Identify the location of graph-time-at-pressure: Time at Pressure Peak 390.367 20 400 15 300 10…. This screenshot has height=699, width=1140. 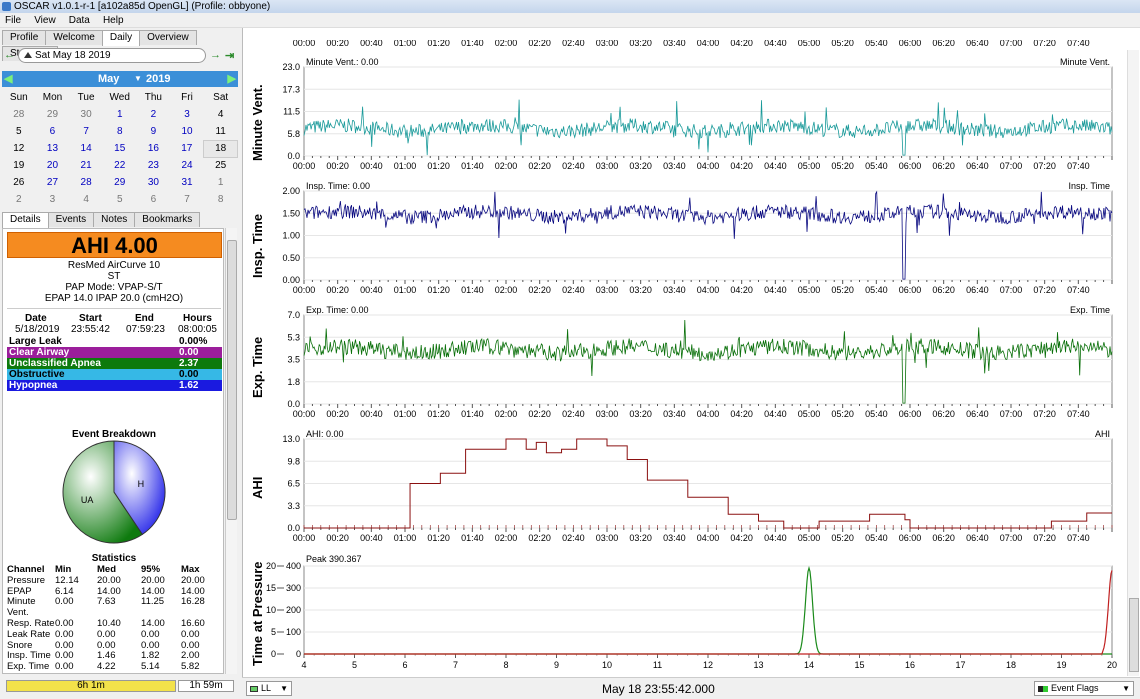
(691, 613).